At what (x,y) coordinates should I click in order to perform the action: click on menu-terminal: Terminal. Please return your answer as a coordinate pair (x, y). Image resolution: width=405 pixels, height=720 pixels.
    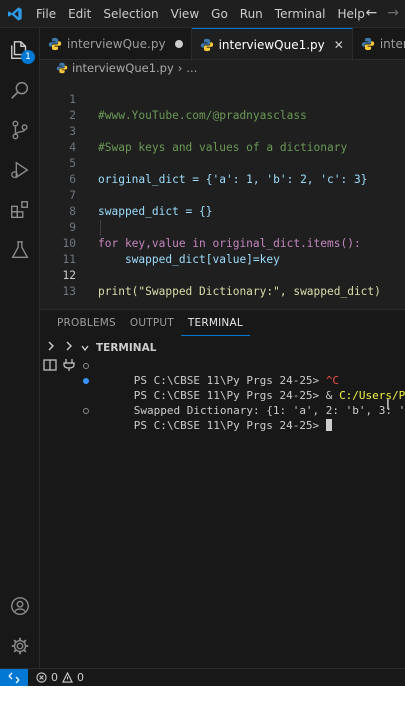
    Looking at the image, I should click on (300, 14).